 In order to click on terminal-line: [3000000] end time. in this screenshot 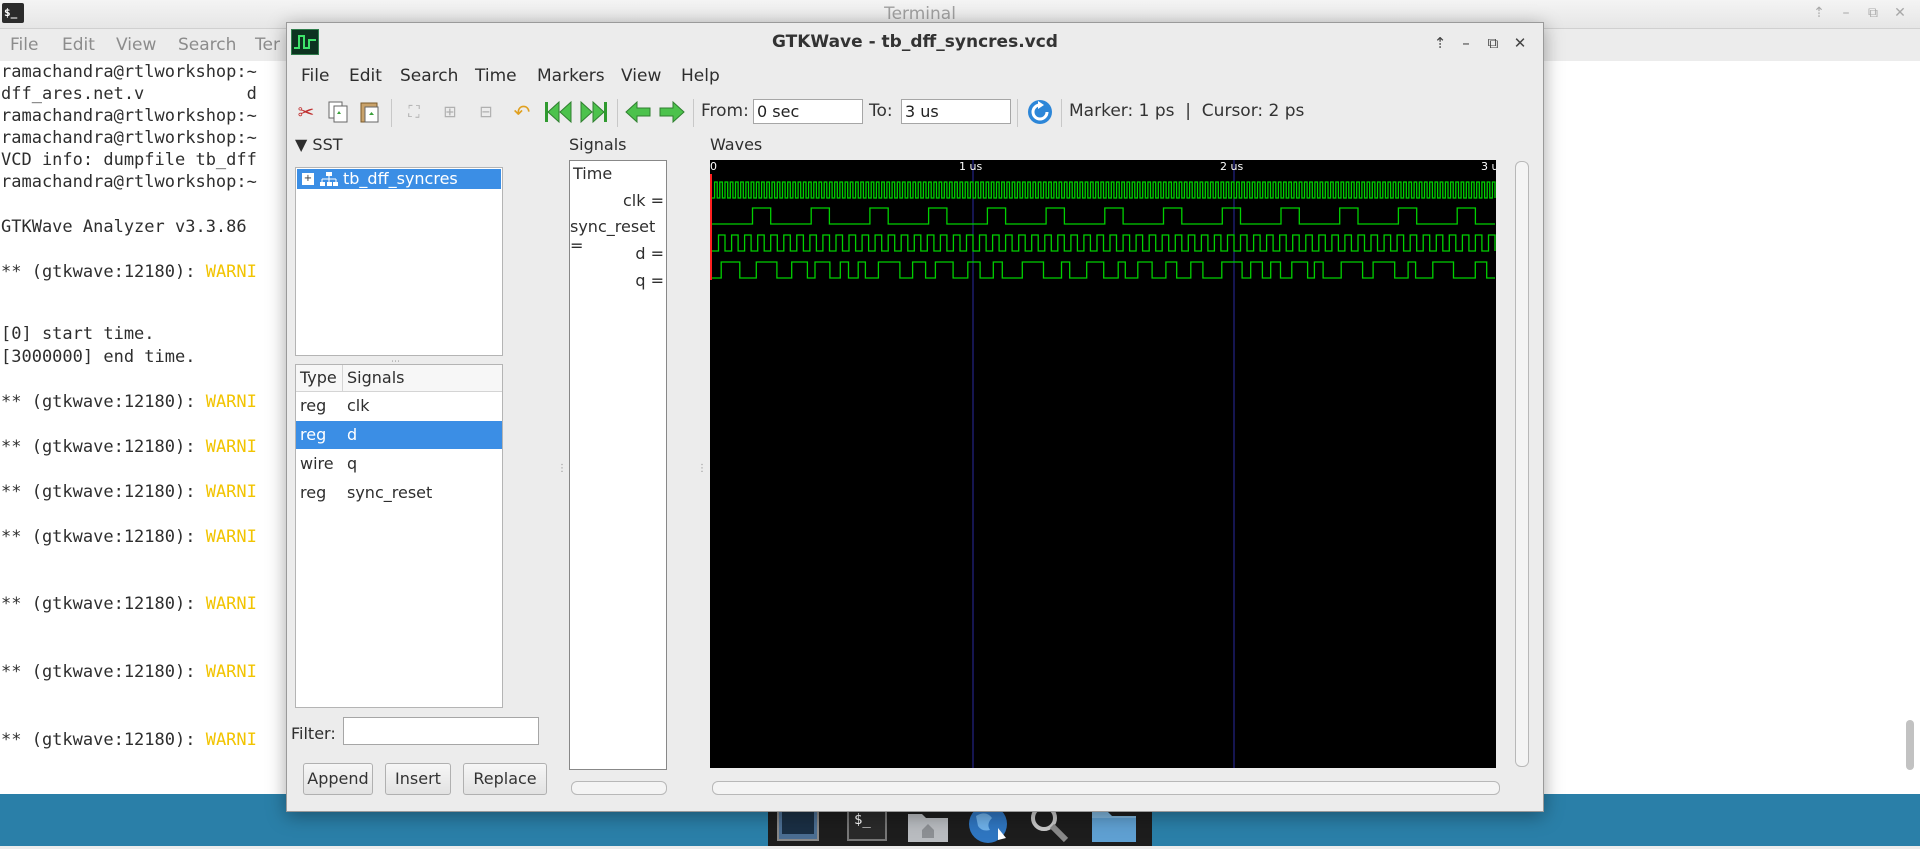, I will do `click(98, 357)`.